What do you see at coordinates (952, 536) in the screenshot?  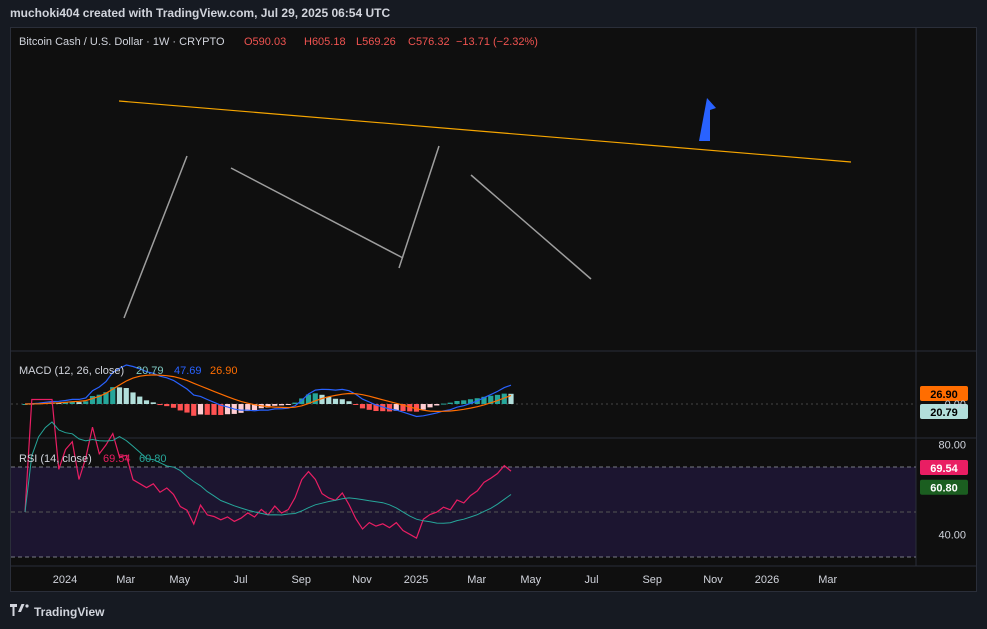 I see `rsi-axis-tick: 40.00` at bounding box center [952, 536].